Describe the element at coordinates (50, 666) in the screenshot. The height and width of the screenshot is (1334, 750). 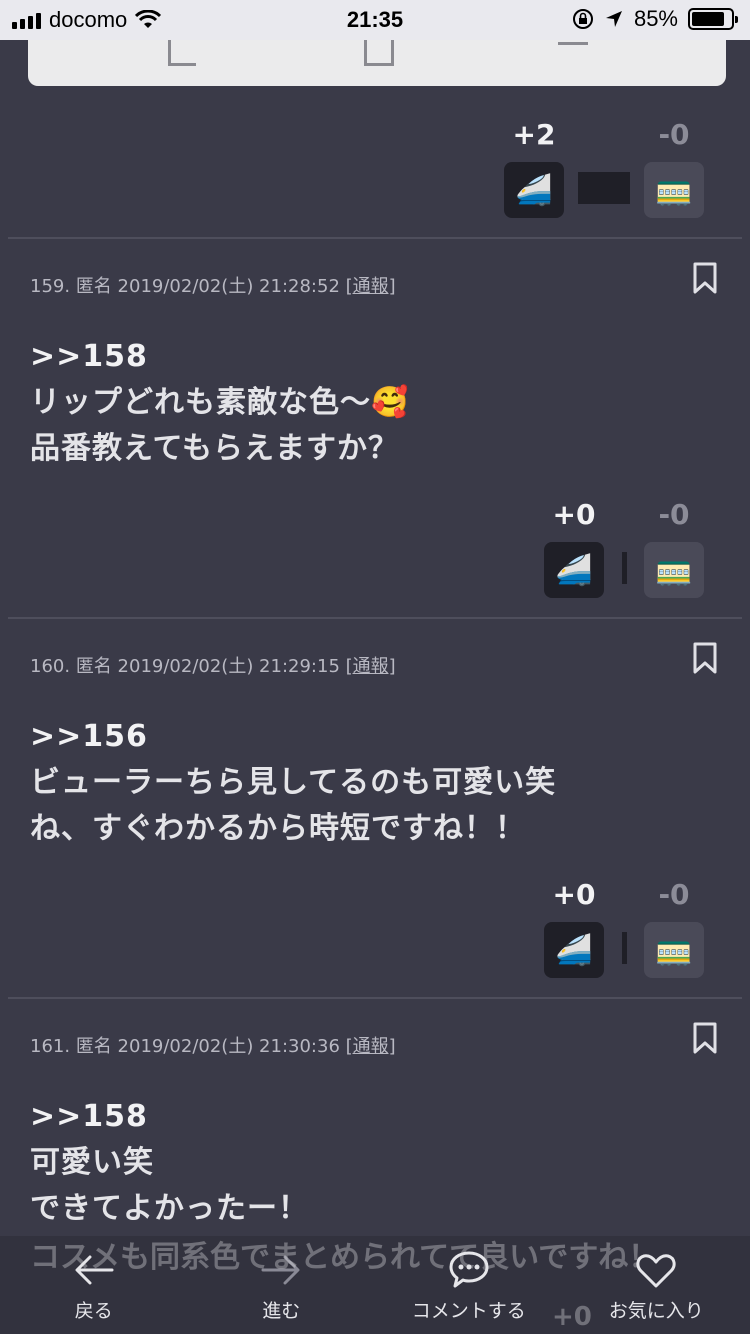
I see `comment-number: 160.` at that location.